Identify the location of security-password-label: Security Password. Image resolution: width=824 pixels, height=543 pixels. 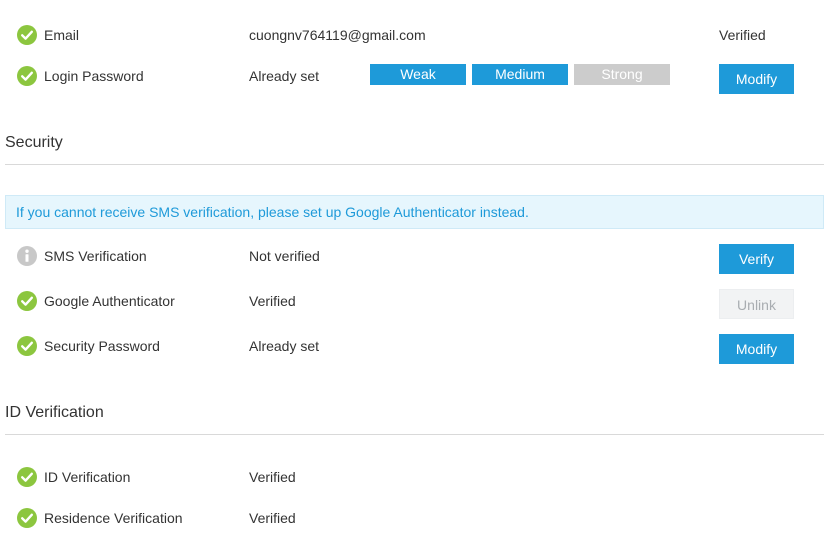
(102, 346).